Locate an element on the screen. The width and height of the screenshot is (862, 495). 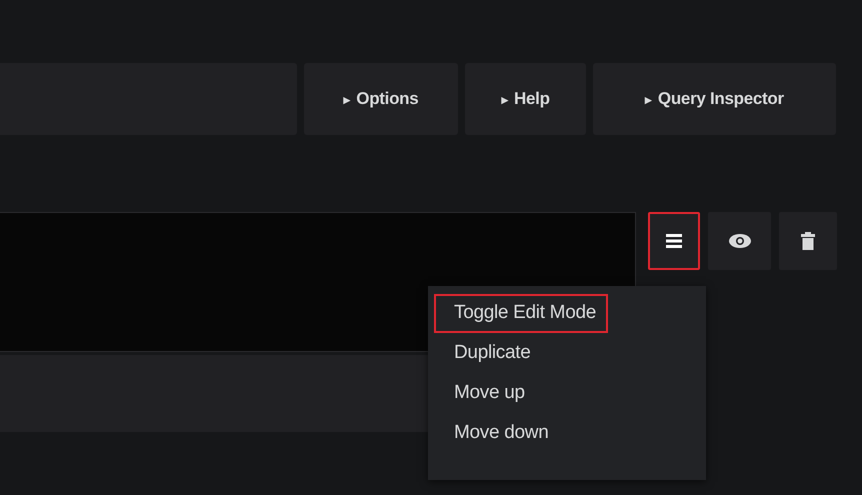
eye-icon is located at coordinates (739, 241).